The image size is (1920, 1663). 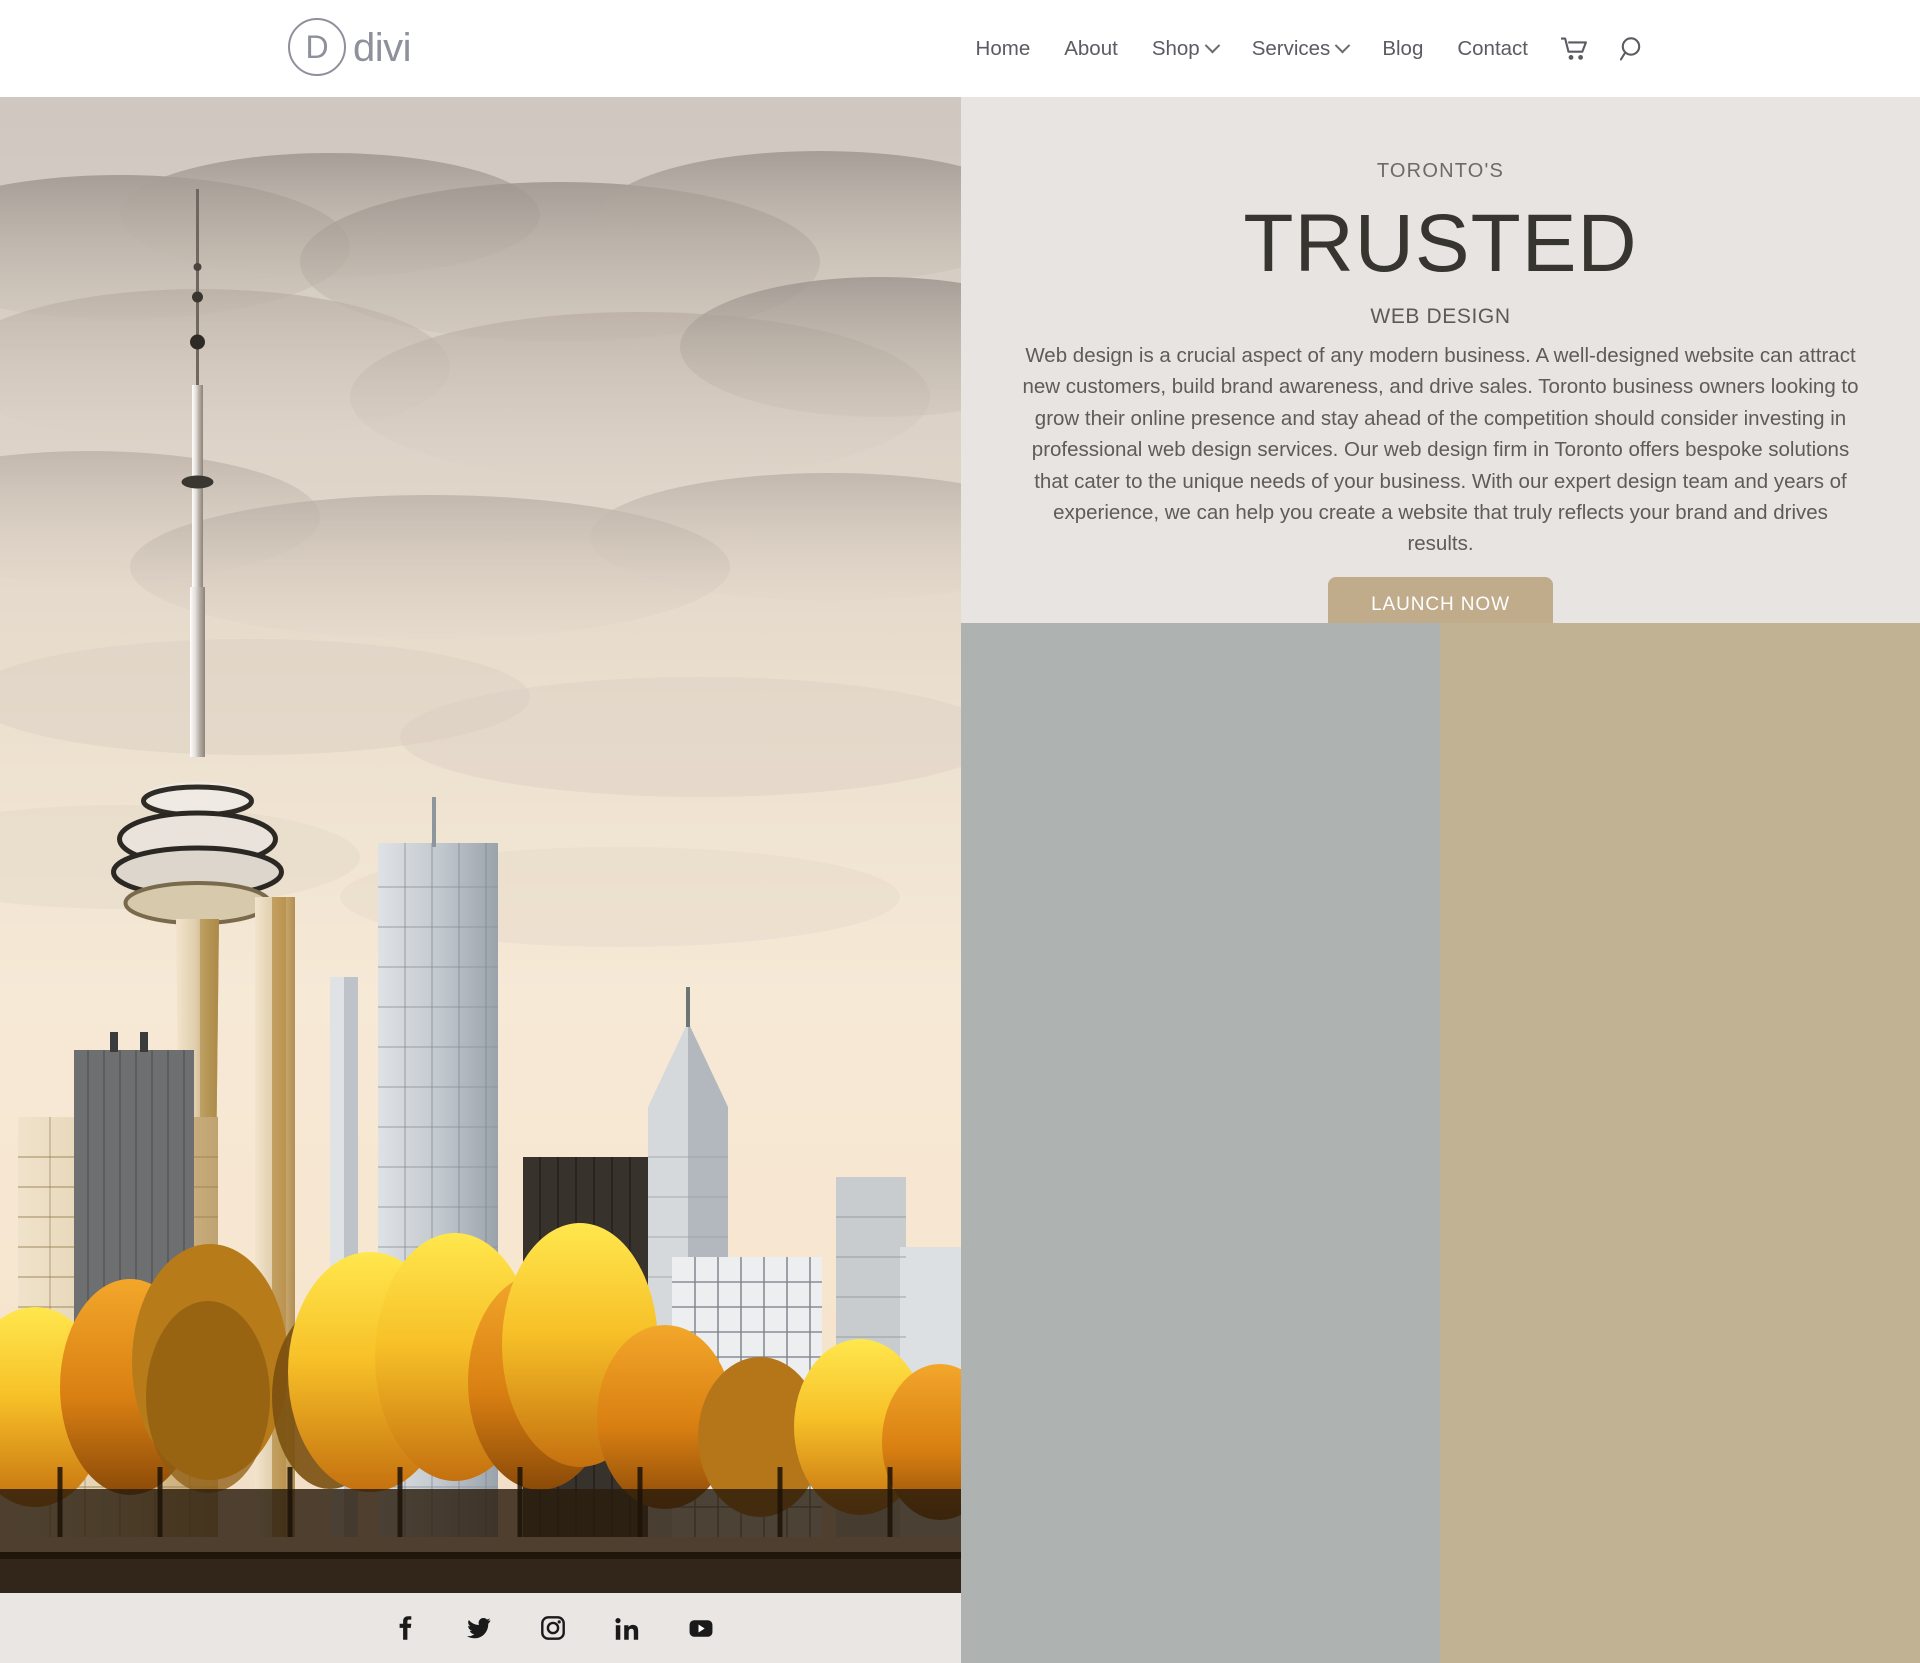 I want to click on site-logo: D divi, so click(x=350, y=47).